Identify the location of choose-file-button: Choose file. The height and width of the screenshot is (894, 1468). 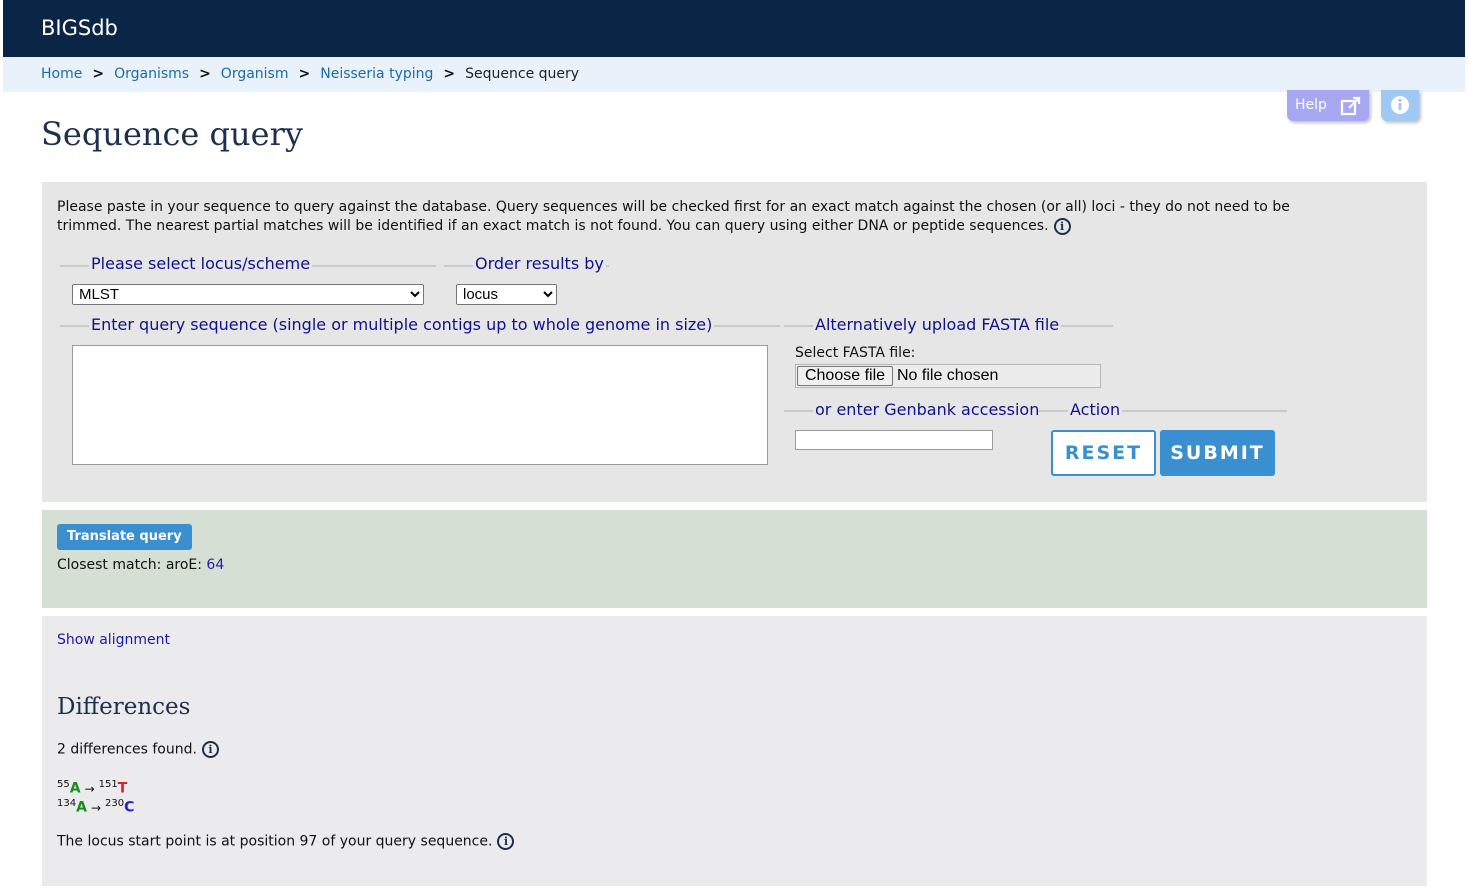
(845, 376).